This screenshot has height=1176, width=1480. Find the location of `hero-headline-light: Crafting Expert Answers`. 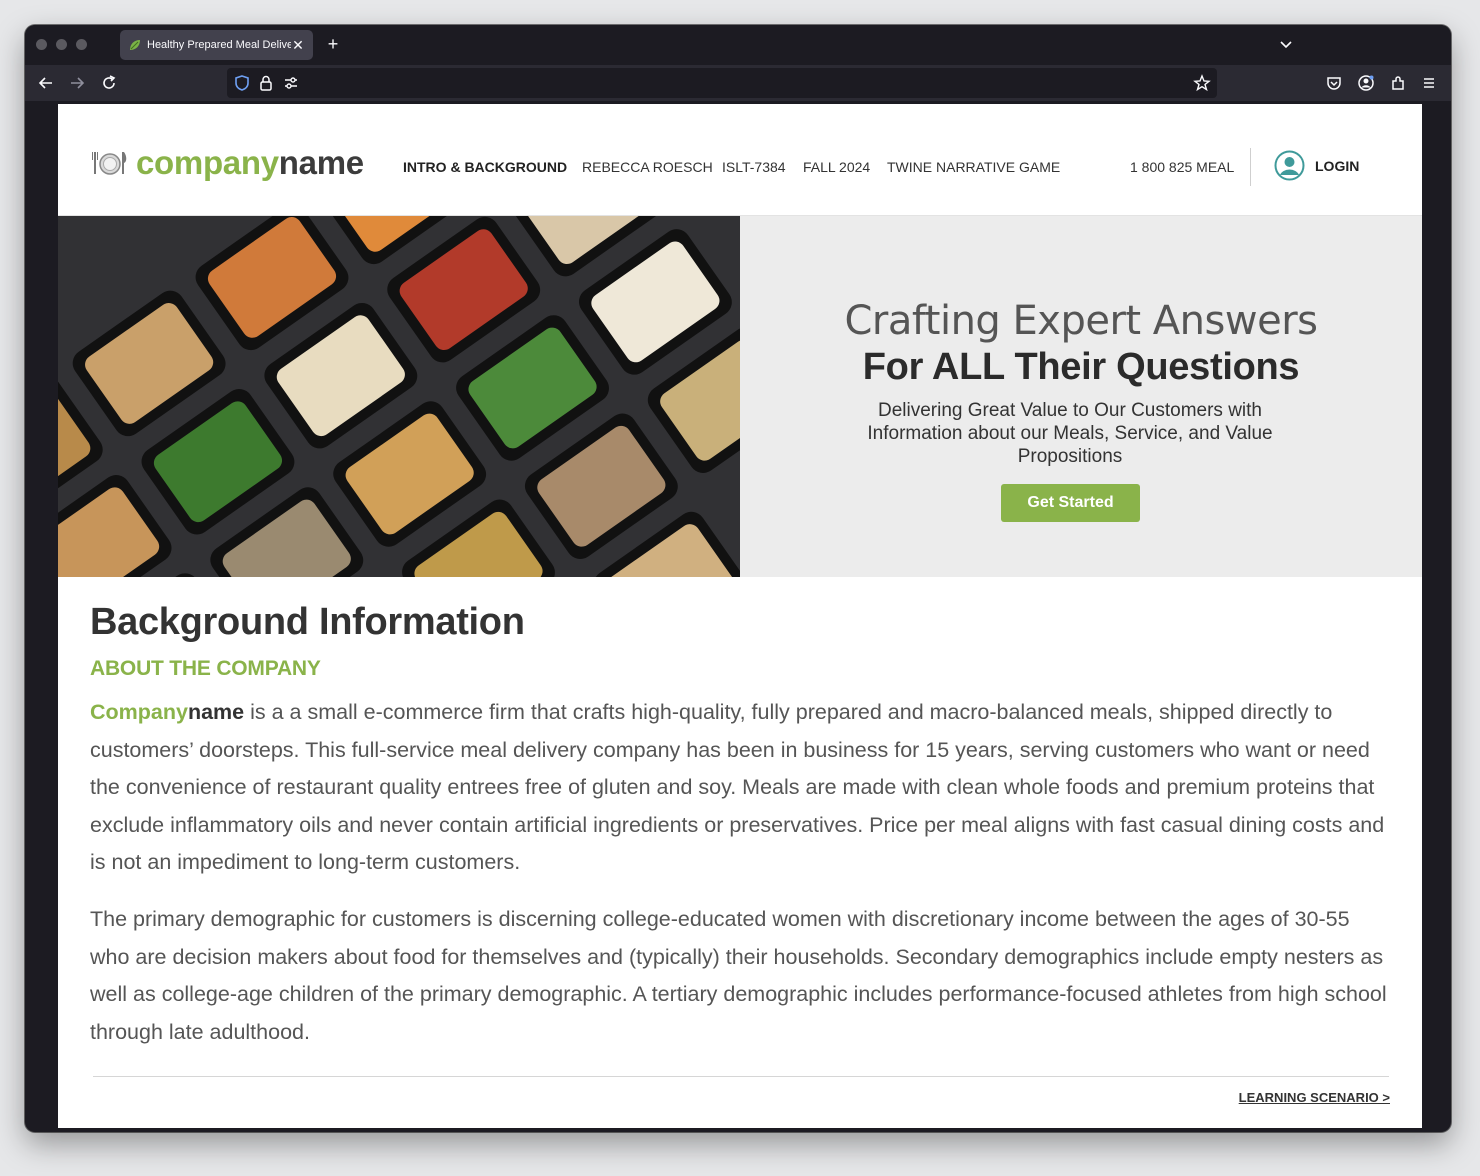

hero-headline-light: Crafting Expert Answers is located at coordinates (1081, 321).